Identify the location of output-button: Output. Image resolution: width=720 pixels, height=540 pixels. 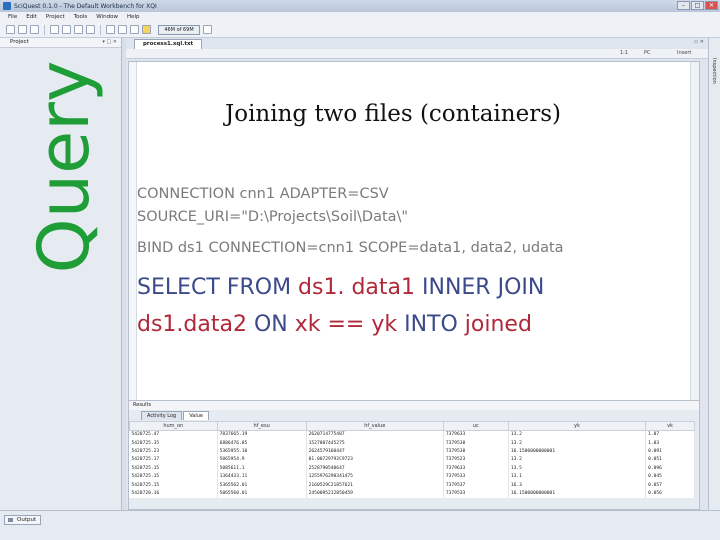
(23, 520).